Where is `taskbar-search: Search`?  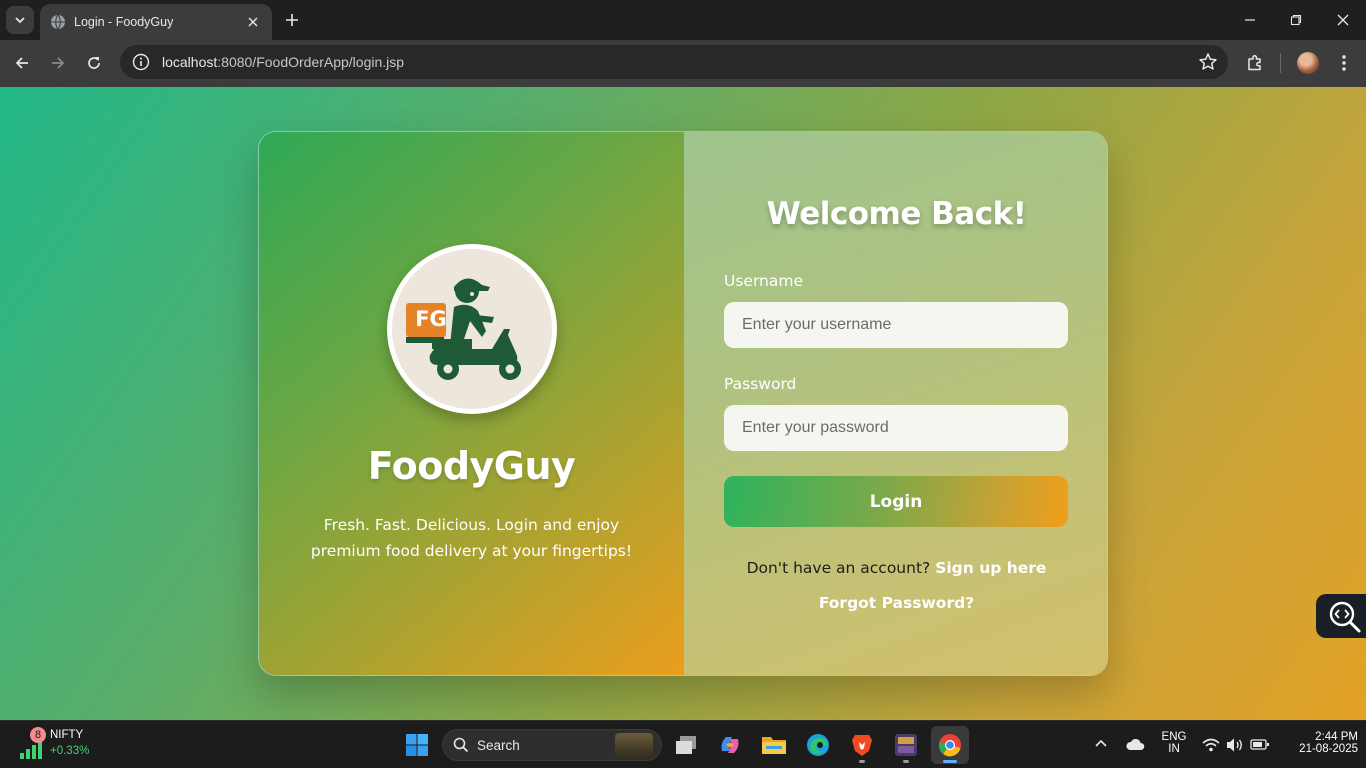 taskbar-search: Search is located at coordinates (552, 745).